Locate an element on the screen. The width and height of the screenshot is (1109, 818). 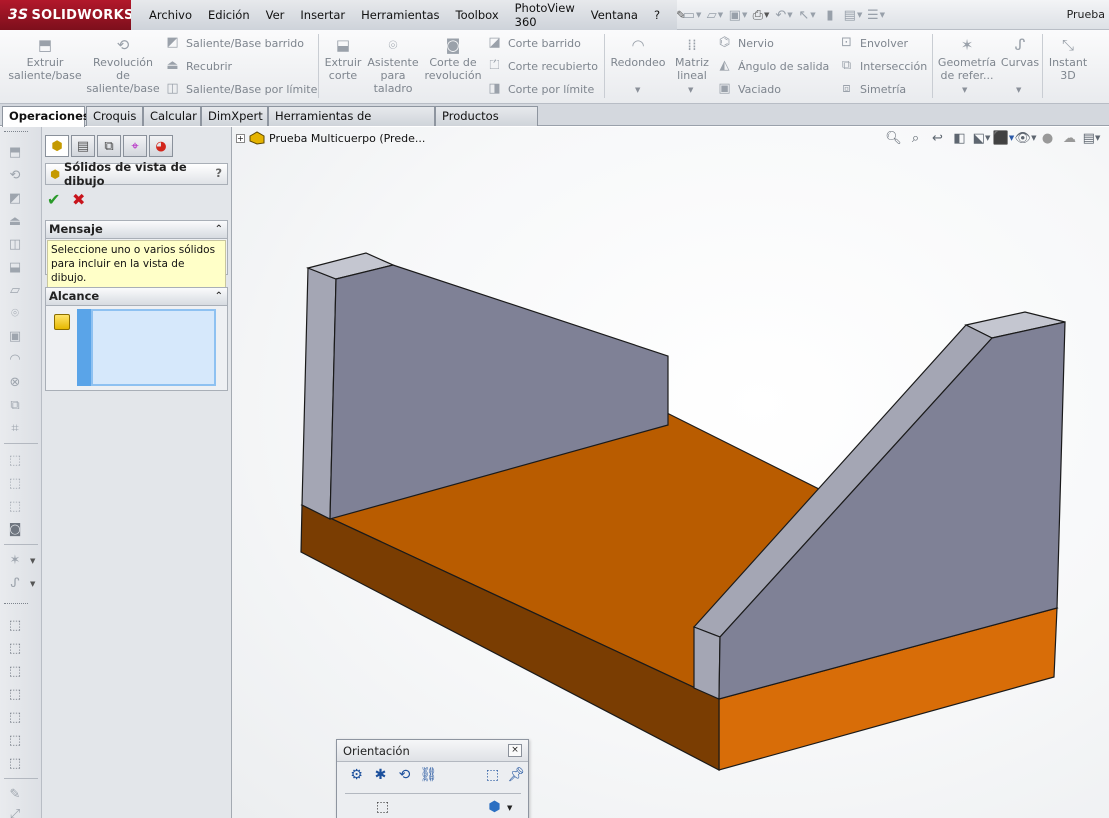
boundary-tool-icon: ◫ is located at coordinates (15, 245).